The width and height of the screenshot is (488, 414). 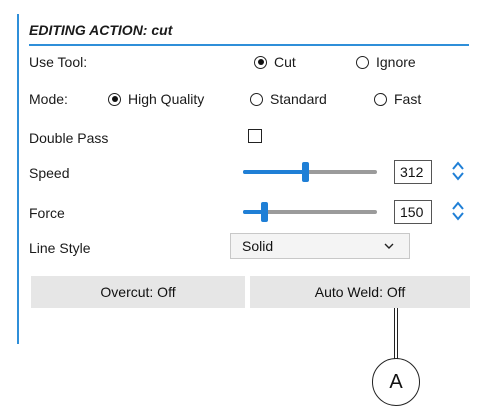 What do you see at coordinates (255, 136) in the screenshot?
I see `double-pass-checkbox` at bounding box center [255, 136].